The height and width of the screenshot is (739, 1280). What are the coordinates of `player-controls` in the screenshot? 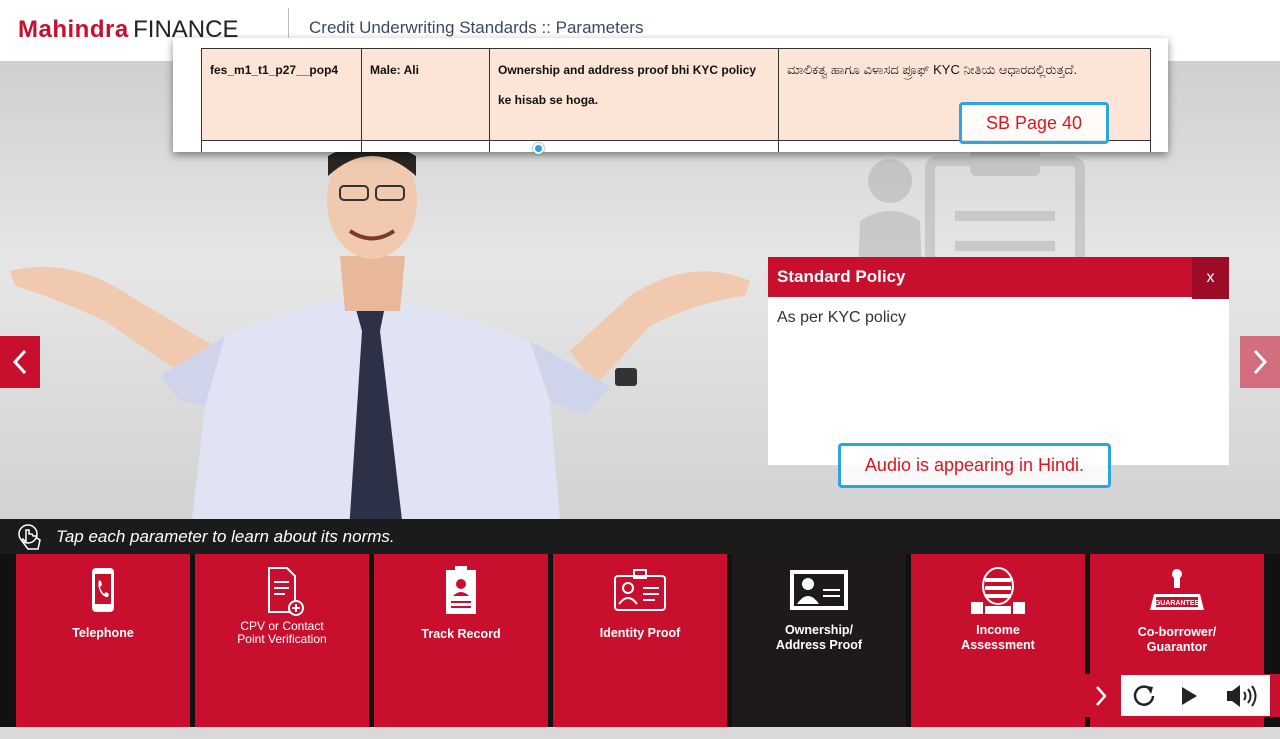 It's located at (1180, 695).